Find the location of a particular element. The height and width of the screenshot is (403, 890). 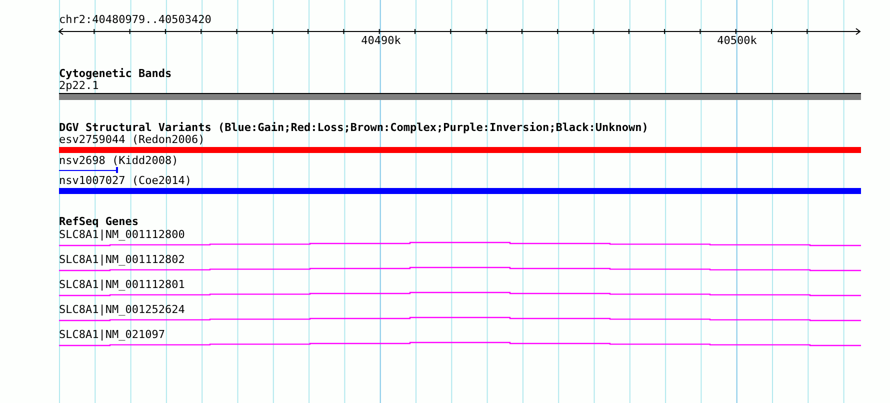

feature-label: esv2759044 (Redon2006) is located at coordinates (132, 140).